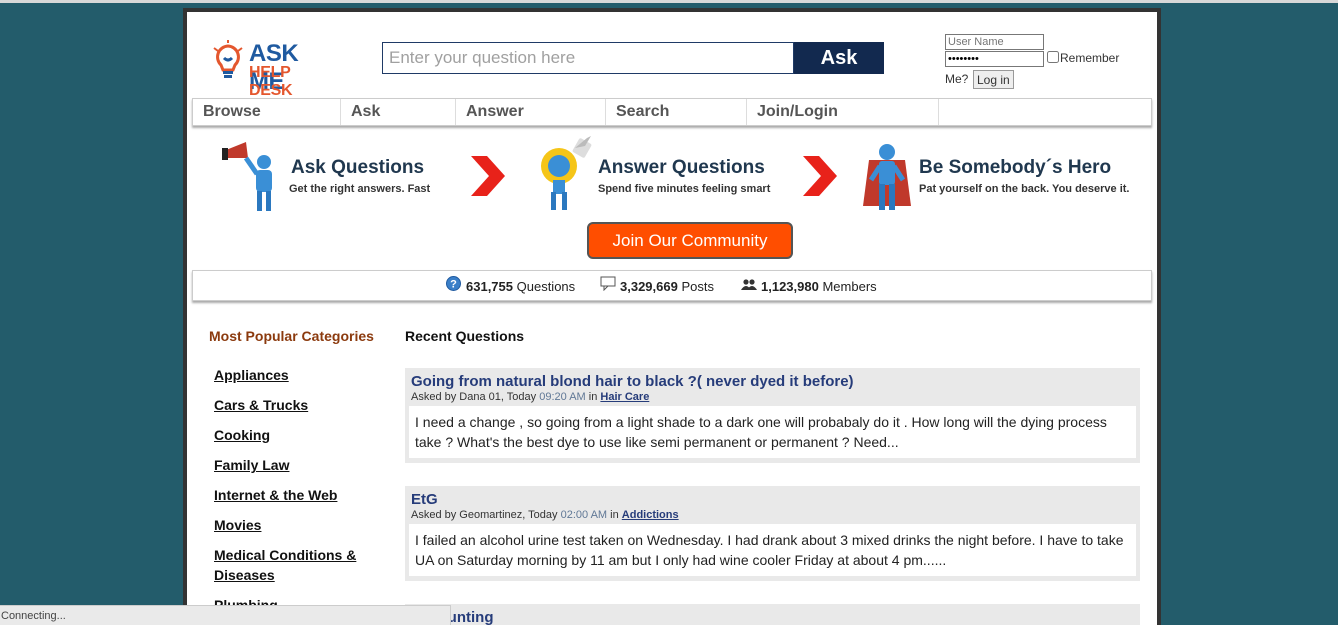 Image resolution: width=1338 pixels, height=625 pixels. I want to click on list-item: Cooking, so click(294, 435).